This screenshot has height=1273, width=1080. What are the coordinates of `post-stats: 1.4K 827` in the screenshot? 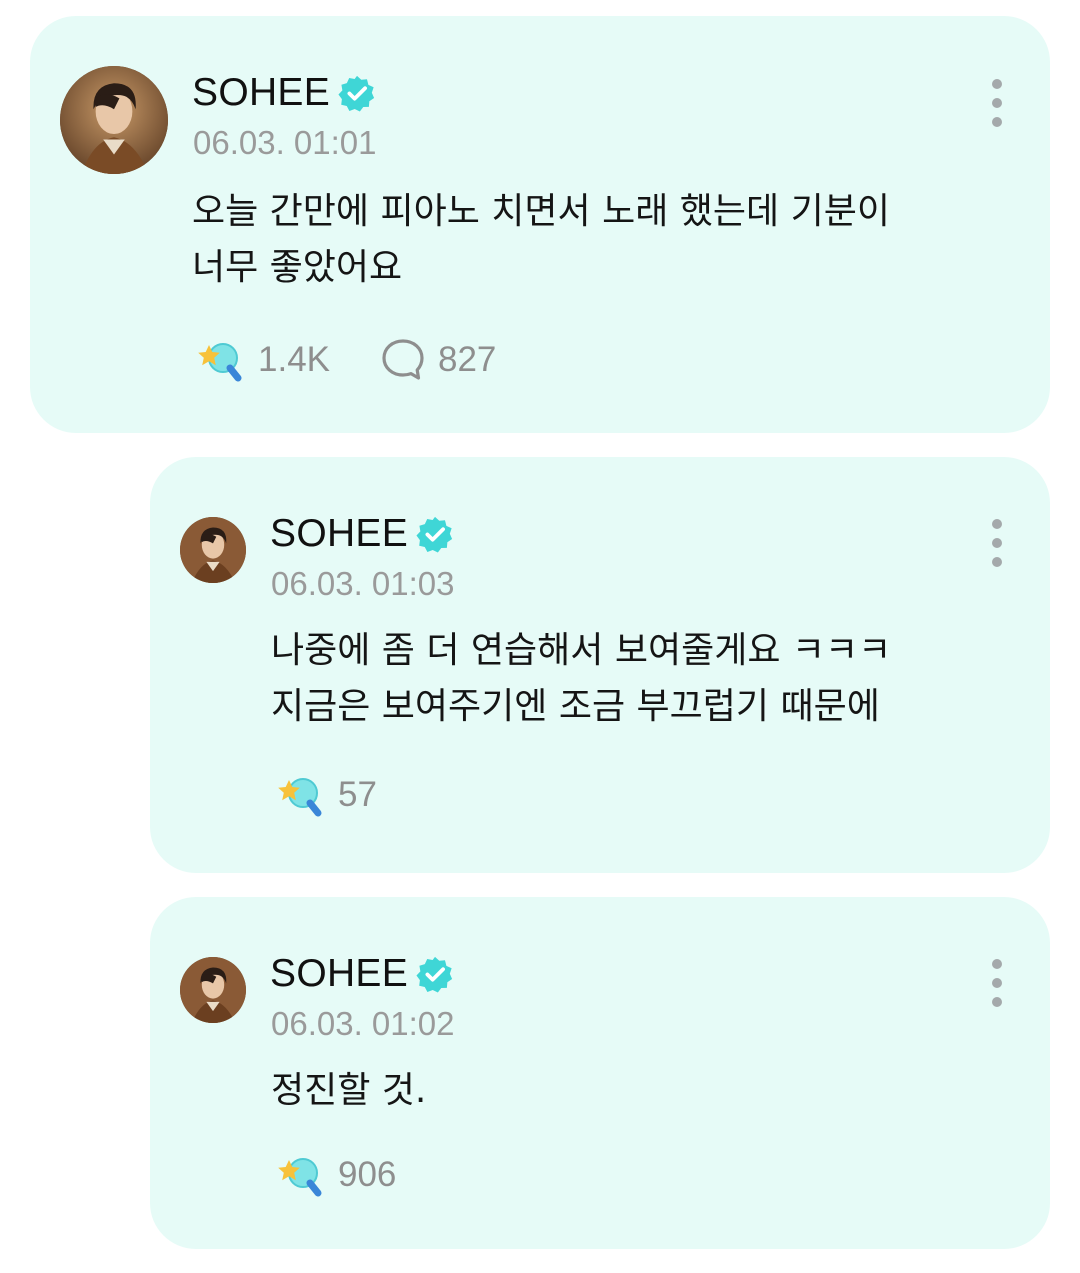 It's located at (345, 360).